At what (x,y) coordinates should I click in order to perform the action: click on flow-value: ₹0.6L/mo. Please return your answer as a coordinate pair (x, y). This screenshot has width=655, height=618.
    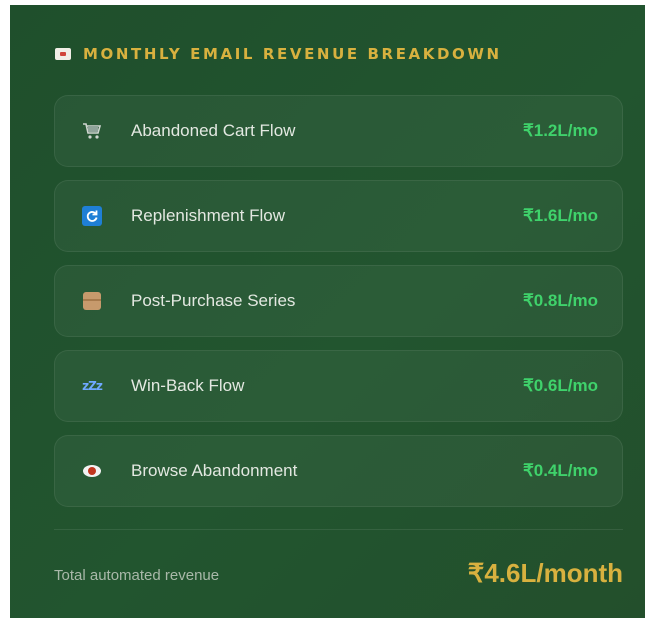
    Looking at the image, I should click on (560, 385).